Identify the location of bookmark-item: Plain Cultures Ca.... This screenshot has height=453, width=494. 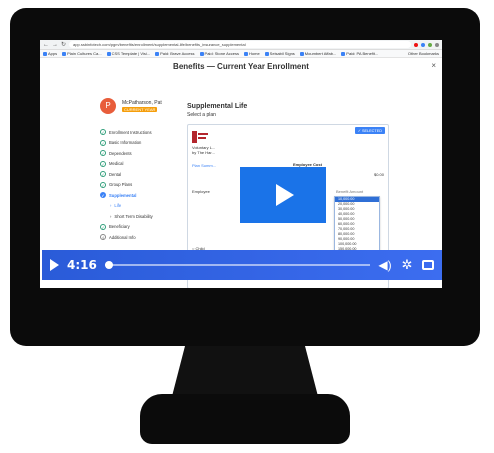
(82, 53).